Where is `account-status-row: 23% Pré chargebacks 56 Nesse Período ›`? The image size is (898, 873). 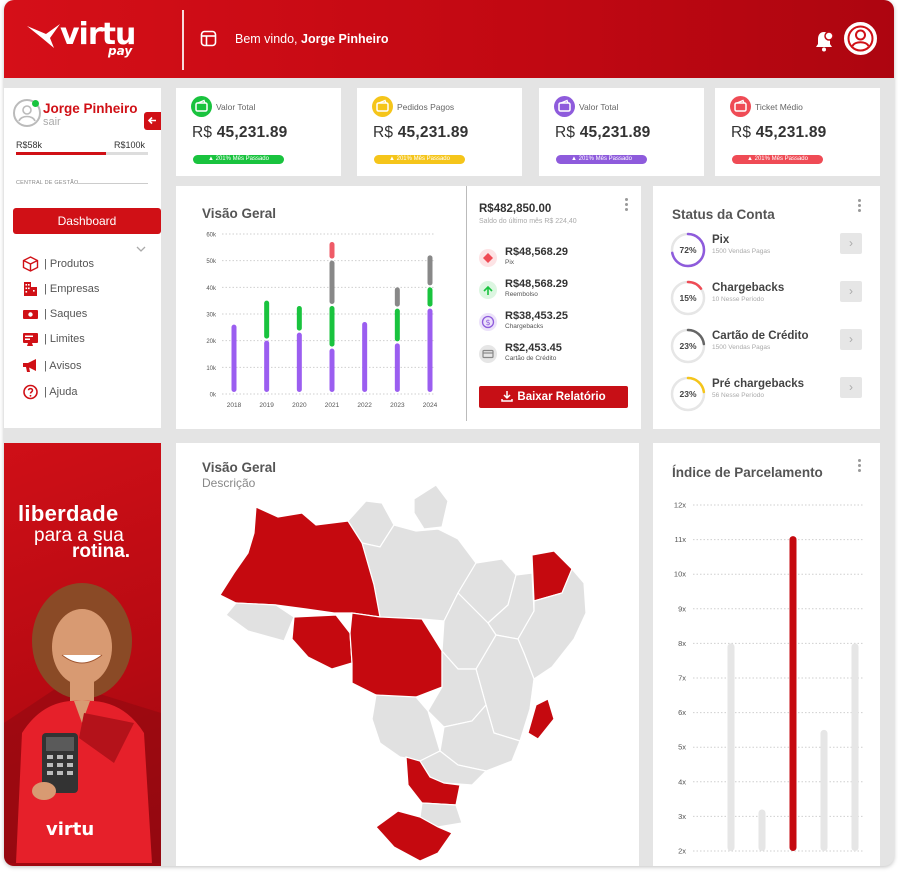
account-status-row: 23% Pré chargebacks 56 Nesse Período › is located at coordinates (769, 395).